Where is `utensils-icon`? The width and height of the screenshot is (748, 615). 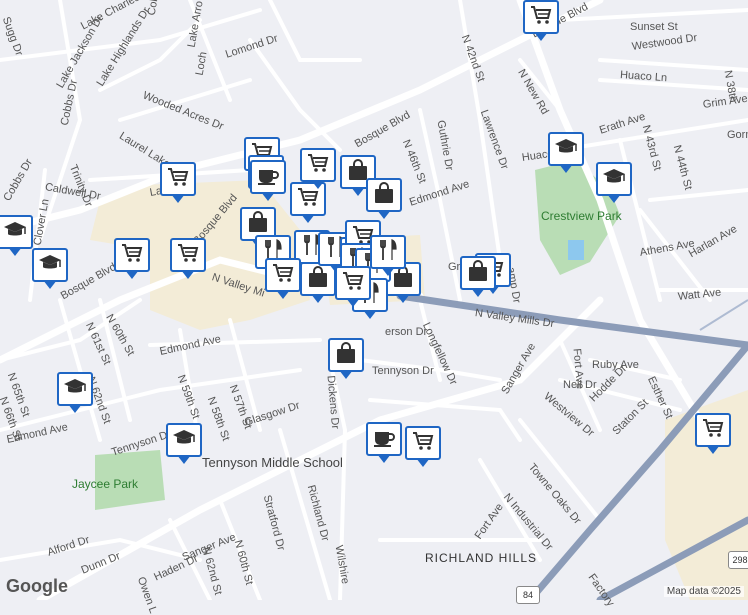 utensils-icon is located at coordinates (388, 252).